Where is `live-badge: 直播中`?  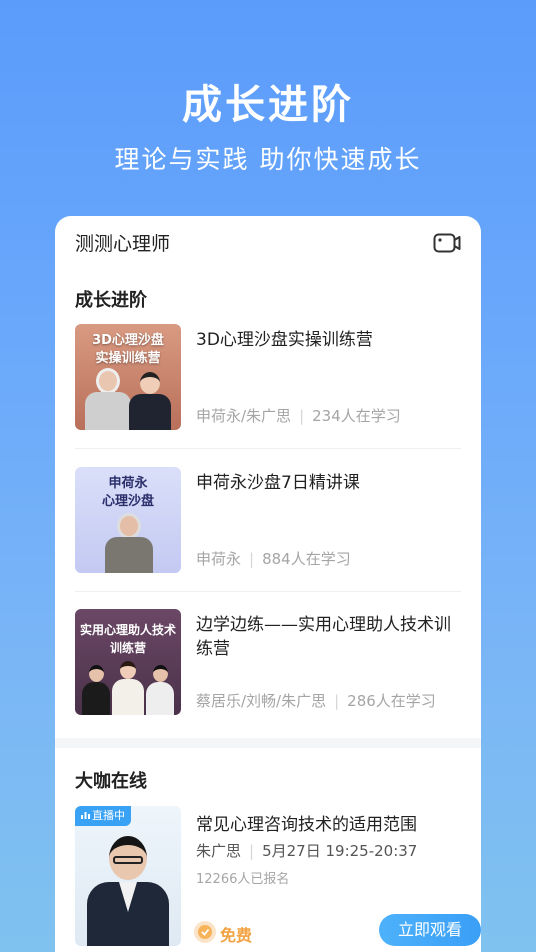 live-badge: 直播中 is located at coordinates (103, 816).